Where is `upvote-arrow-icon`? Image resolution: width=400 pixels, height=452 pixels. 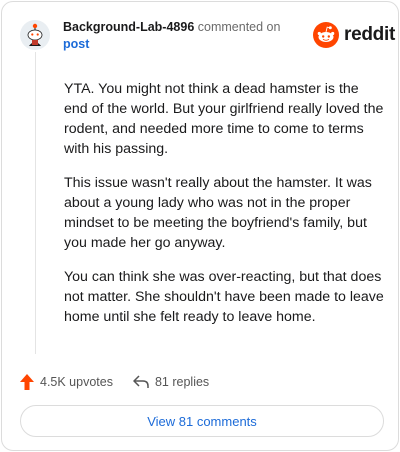
upvote-arrow-icon is located at coordinates (27, 382).